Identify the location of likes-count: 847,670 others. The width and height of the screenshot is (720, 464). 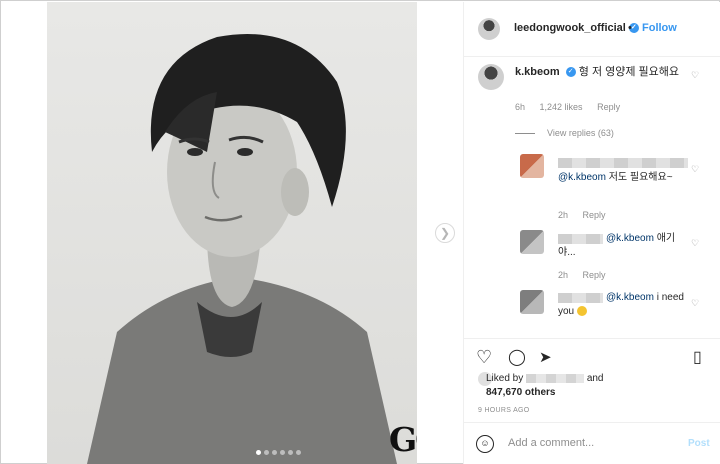
(521, 392).